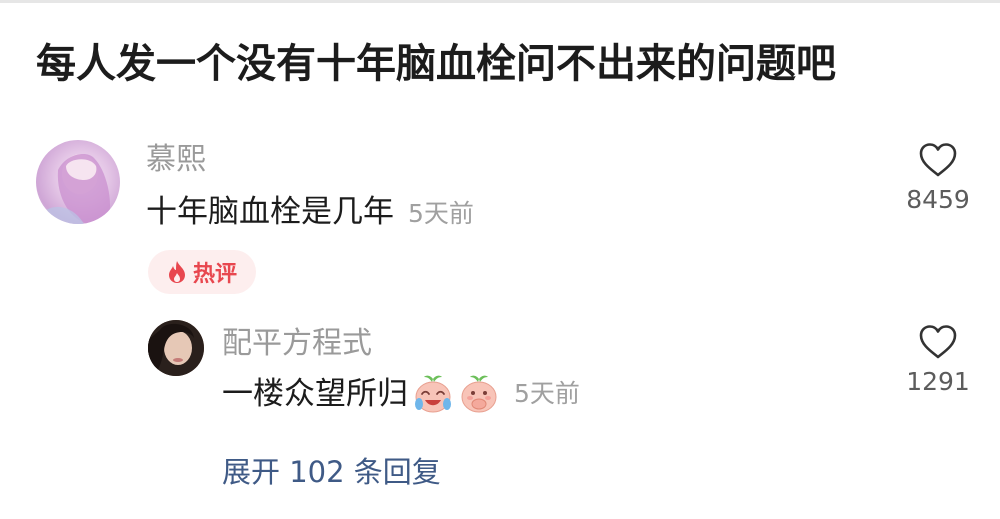 This screenshot has height=519, width=1000. Describe the element at coordinates (938, 361) in the screenshot. I see `reply-like: 1291` at that location.